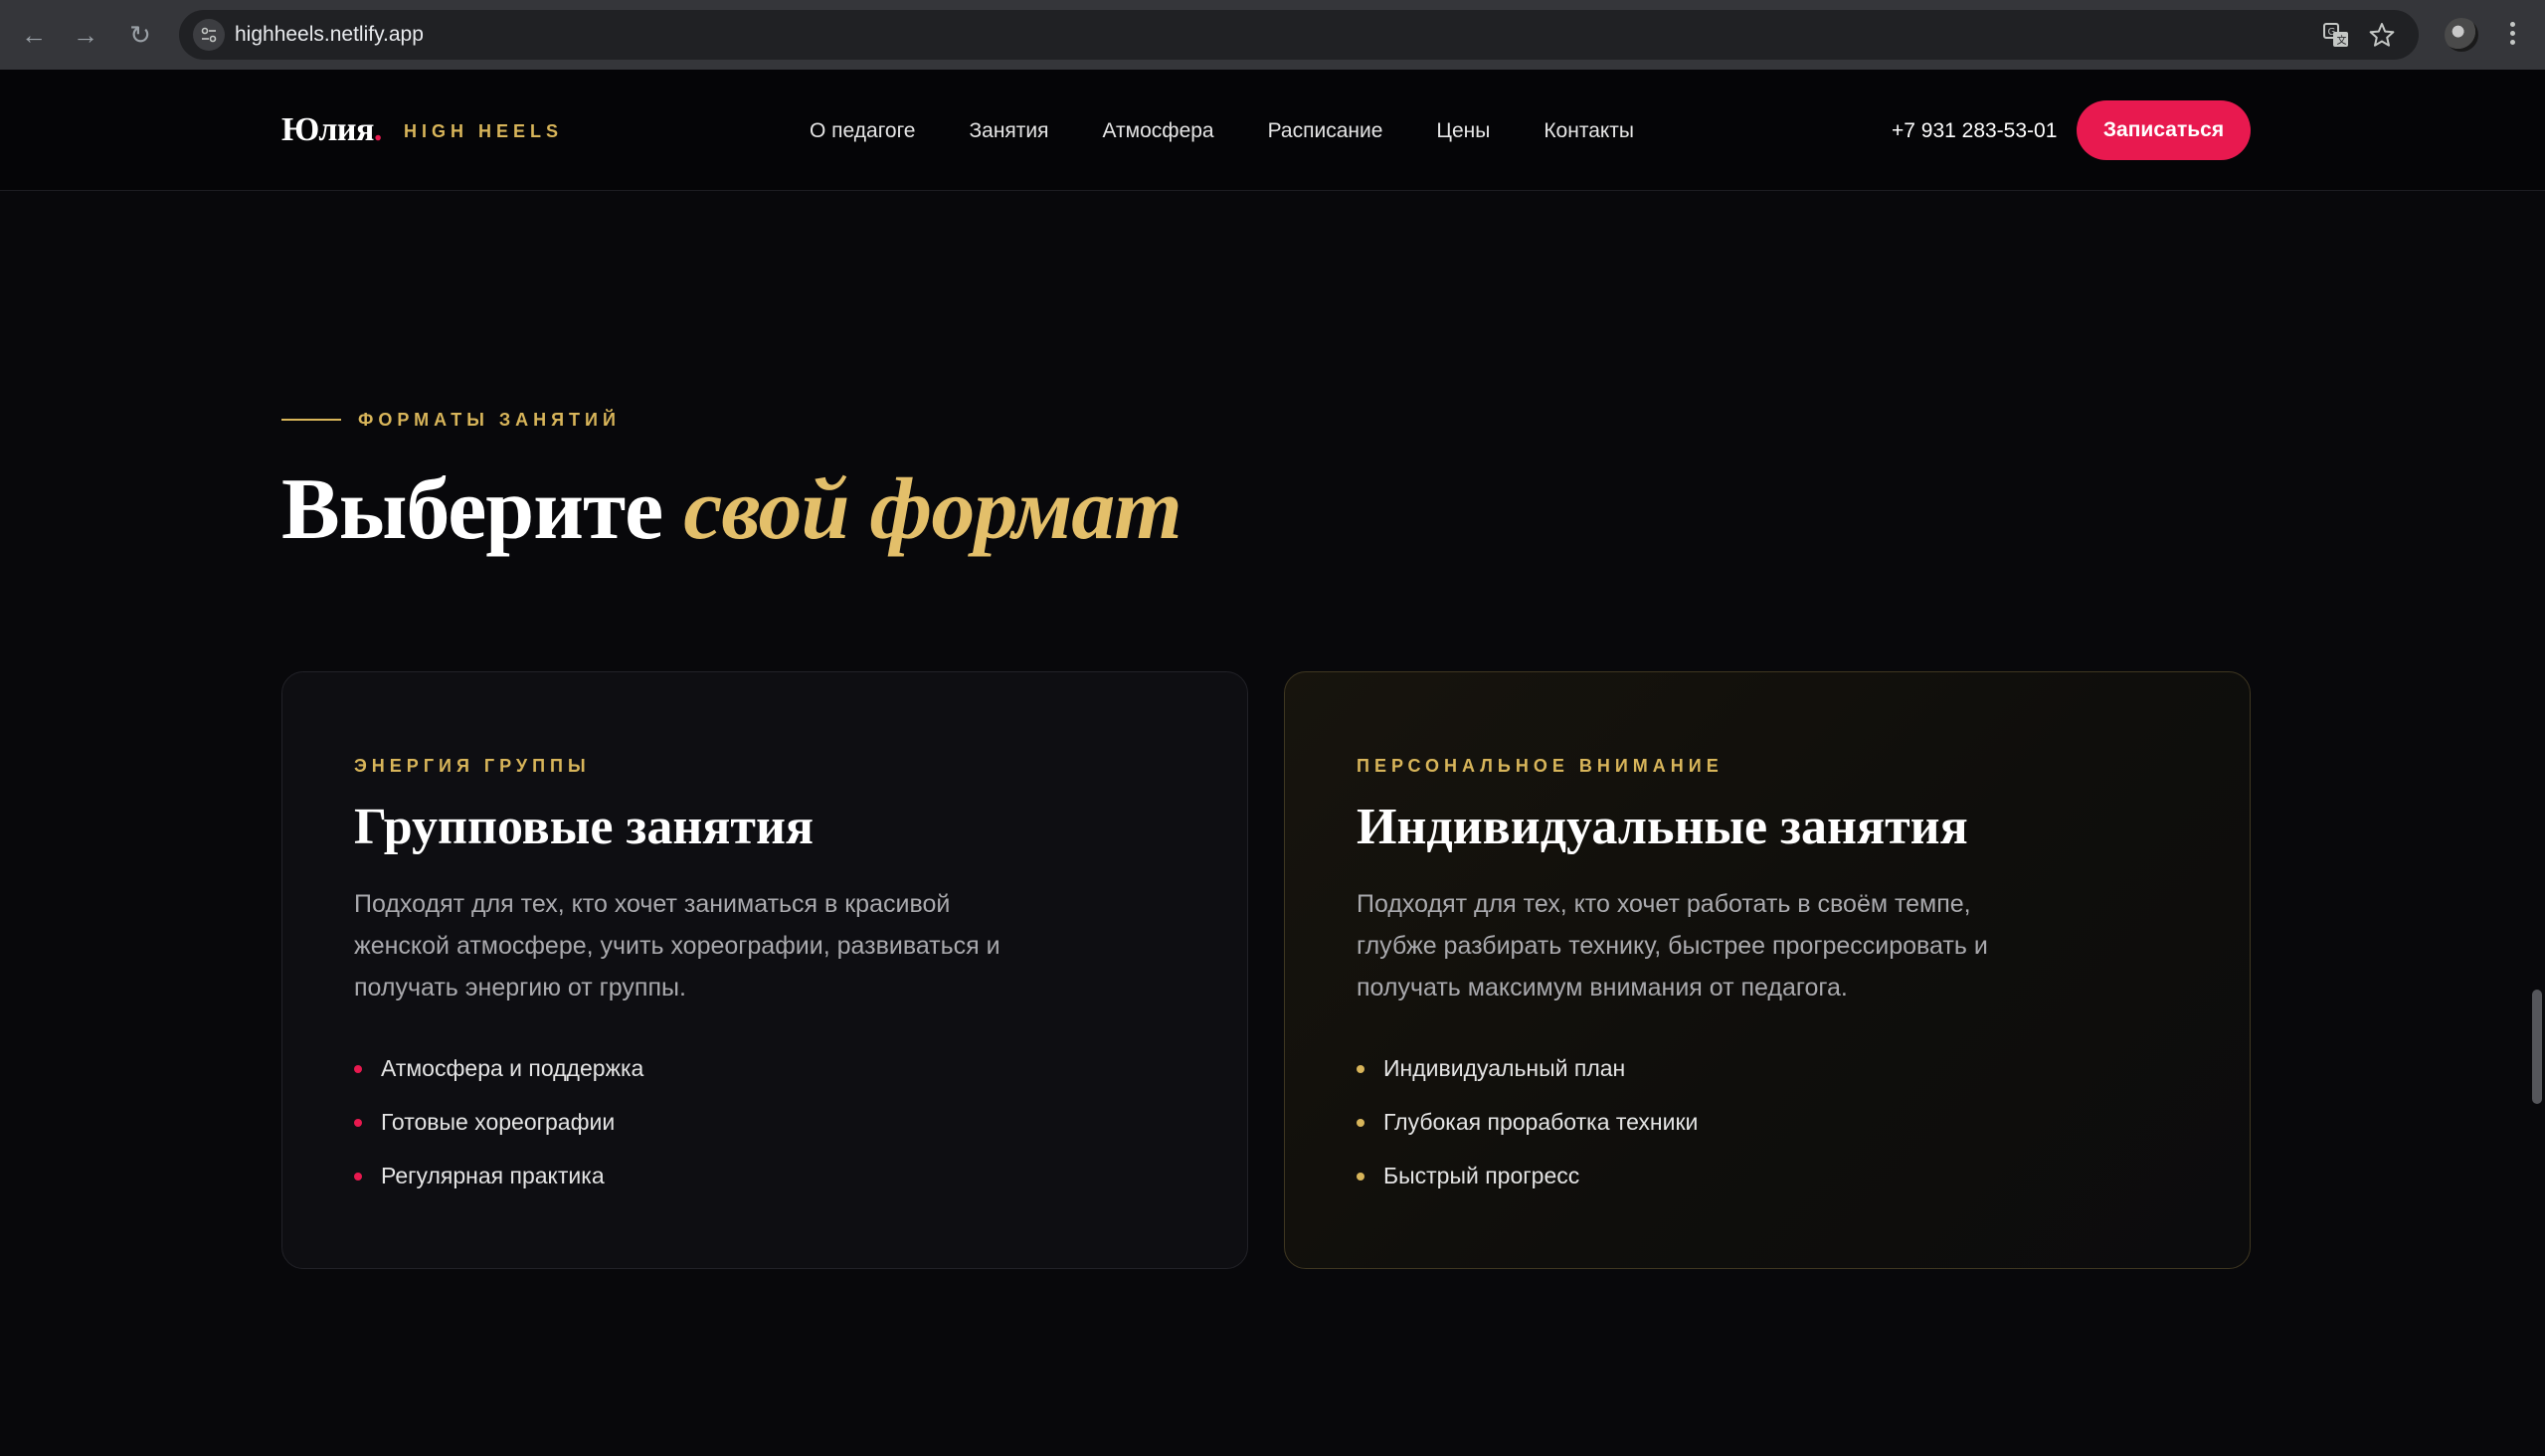  Describe the element at coordinates (311, 420) in the screenshot. I see `eyebrow-divider` at that location.